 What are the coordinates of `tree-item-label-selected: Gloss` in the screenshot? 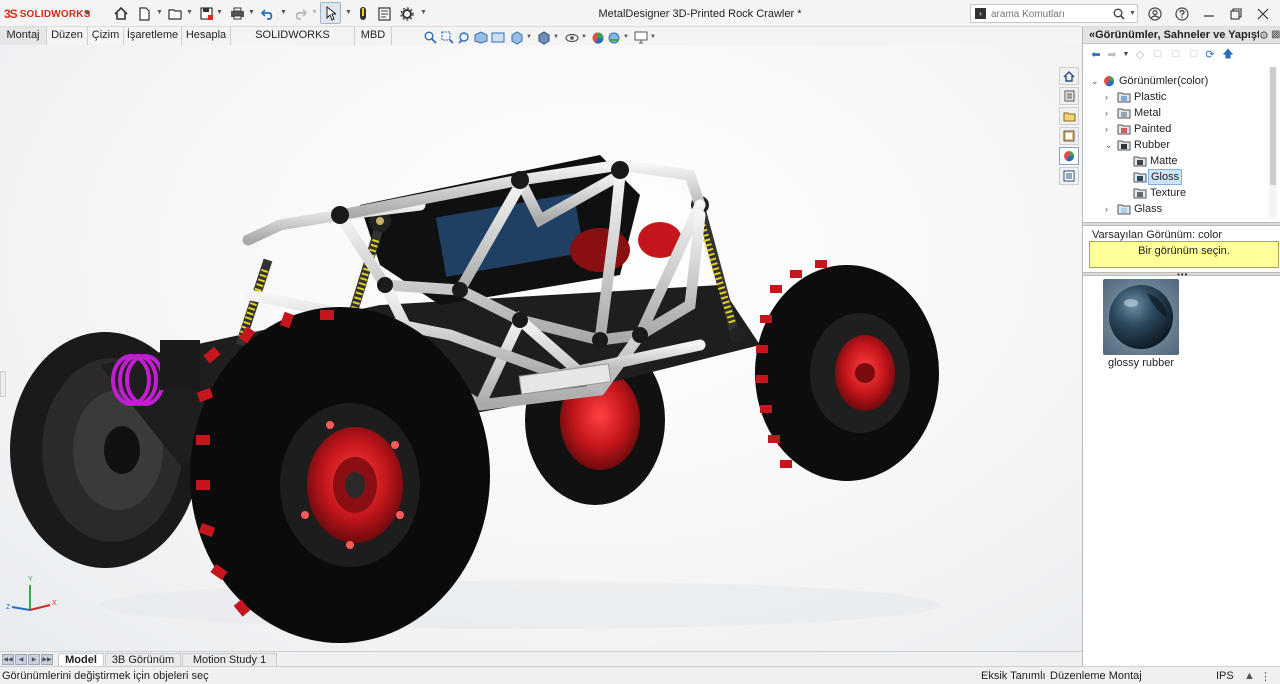 It's located at (1165, 177).